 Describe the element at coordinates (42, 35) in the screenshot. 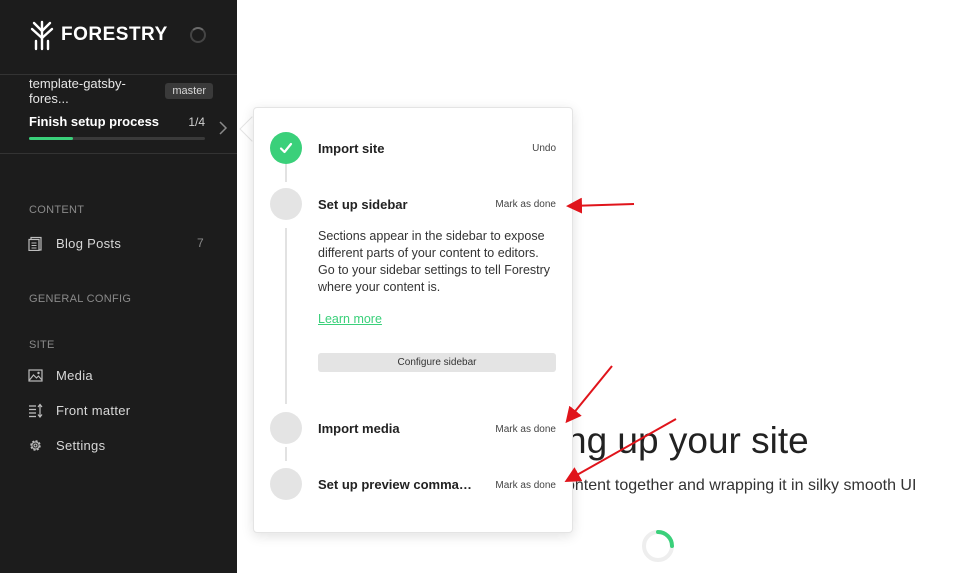

I see `tree-logo-icon` at that location.